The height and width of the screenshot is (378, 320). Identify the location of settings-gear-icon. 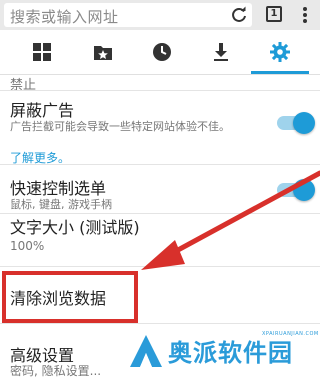
(280, 57).